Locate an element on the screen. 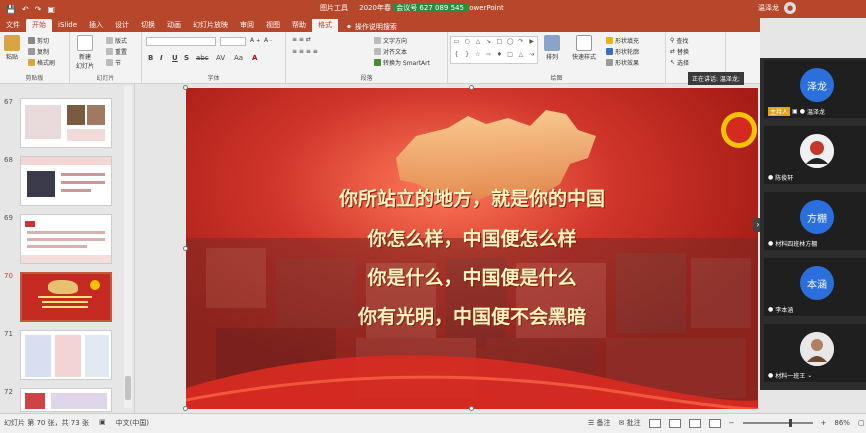 This screenshot has width=866, height=433. tab-file: 文件 is located at coordinates (13, 25).